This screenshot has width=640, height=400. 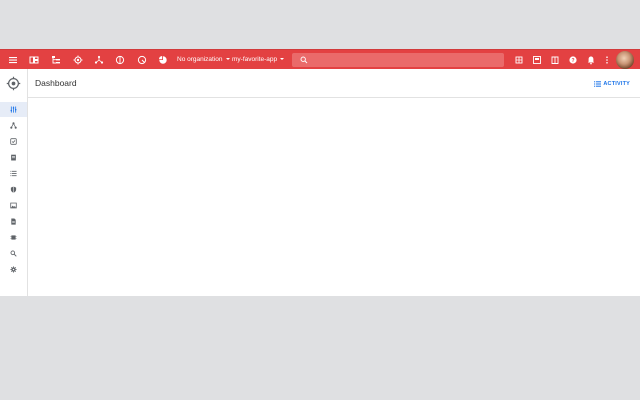 What do you see at coordinates (34, 60) in the screenshot?
I see `dashboard-icon` at bounding box center [34, 60].